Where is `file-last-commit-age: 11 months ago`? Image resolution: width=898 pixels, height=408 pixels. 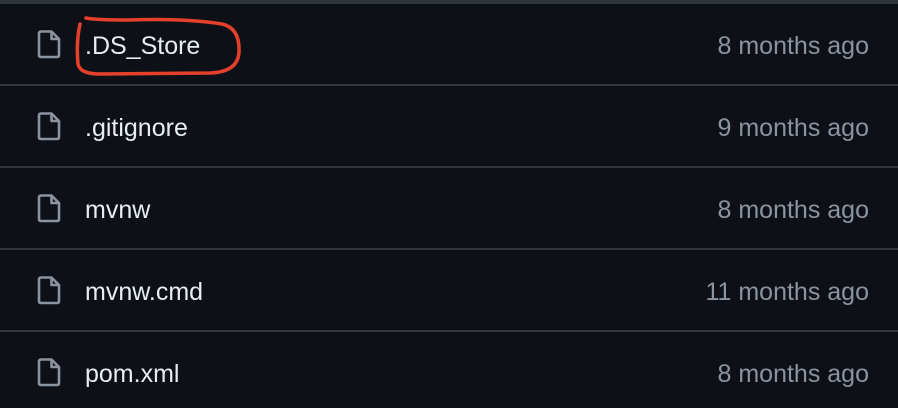
file-last-commit-age: 11 months ago is located at coordinates (787, 292).